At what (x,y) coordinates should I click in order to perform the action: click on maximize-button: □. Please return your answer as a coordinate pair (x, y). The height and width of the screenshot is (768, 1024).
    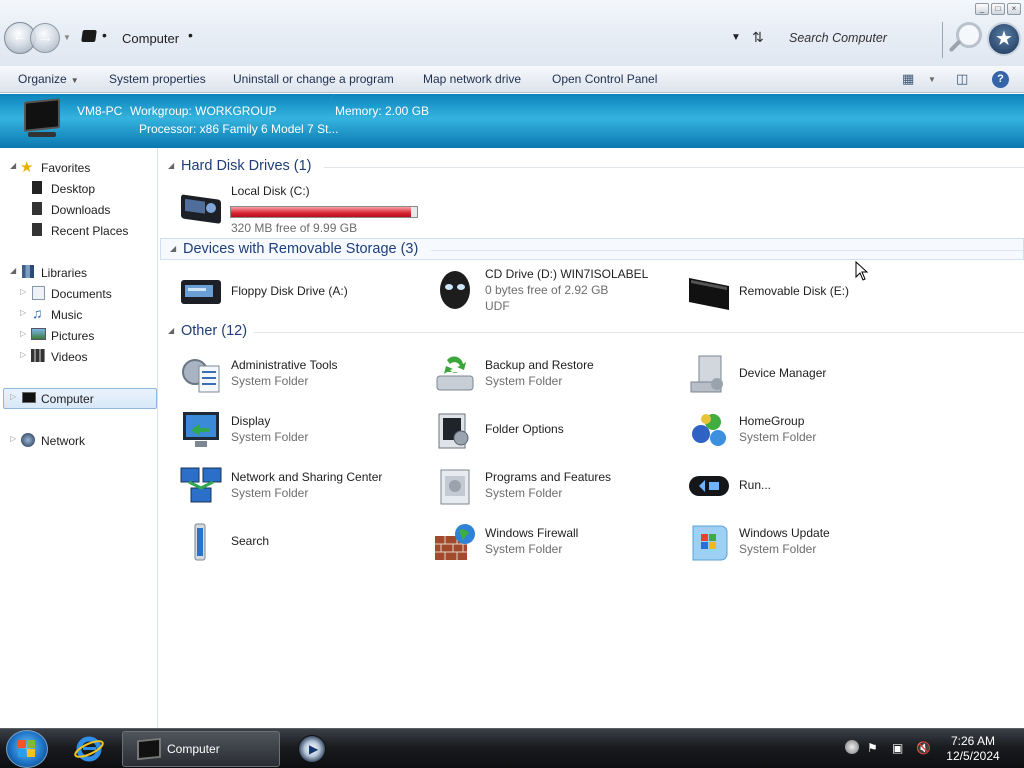
    Looking at the image, I should click on (998, 9).